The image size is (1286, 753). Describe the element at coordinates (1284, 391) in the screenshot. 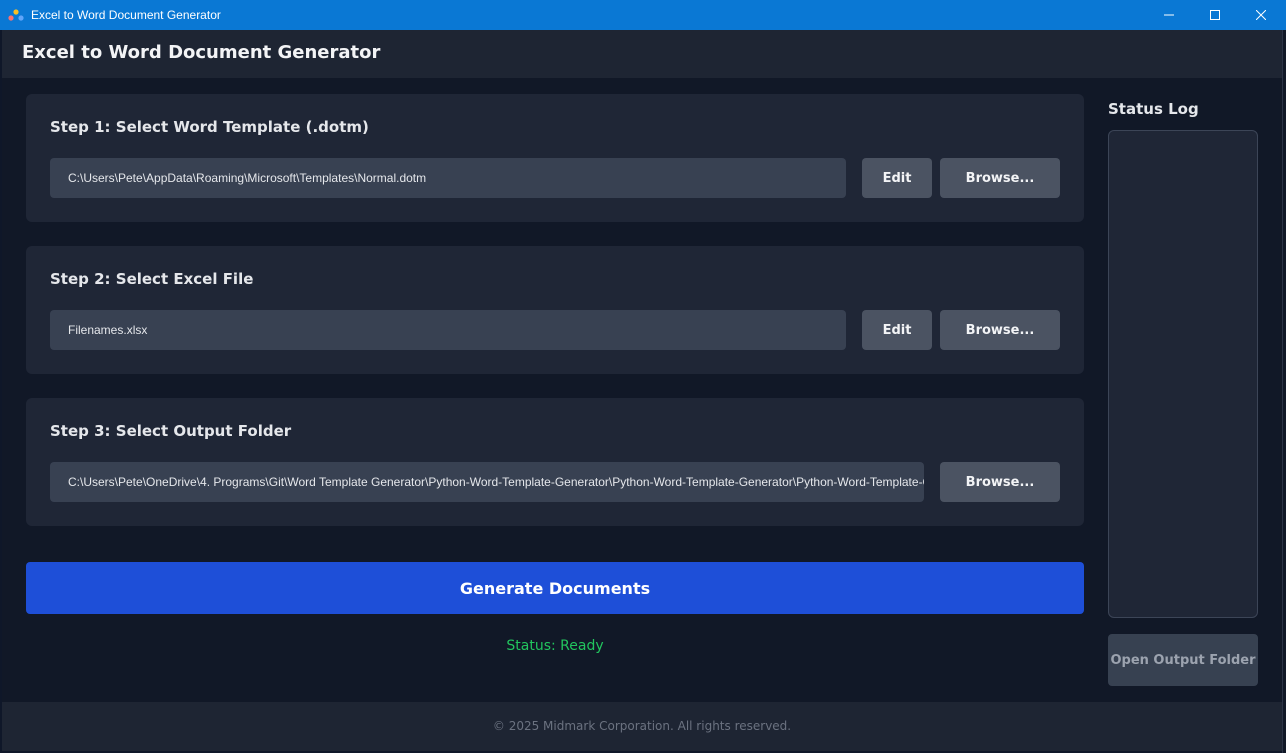

I see `window-edge` at that location.